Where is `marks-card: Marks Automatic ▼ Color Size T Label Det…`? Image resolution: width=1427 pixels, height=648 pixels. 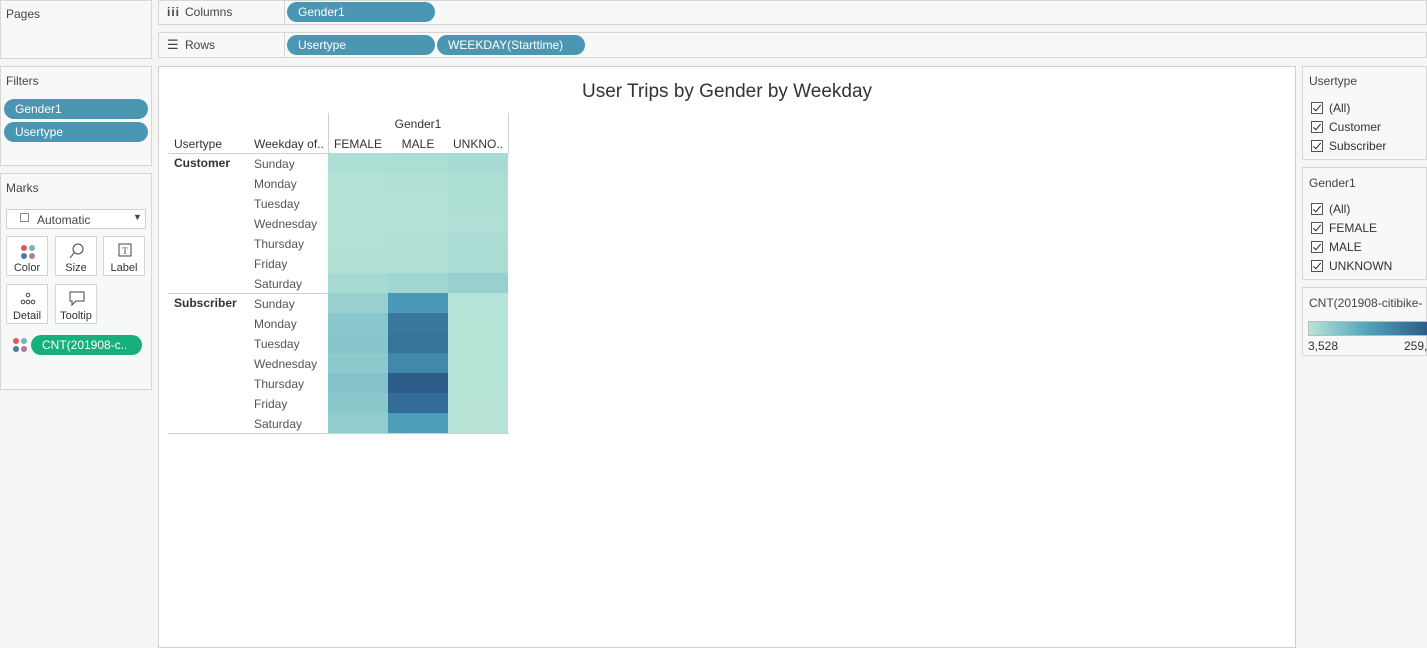 marks-card: Marks Automatic ▼ Color Size T Label Det… is located at coordinates (76, 281).